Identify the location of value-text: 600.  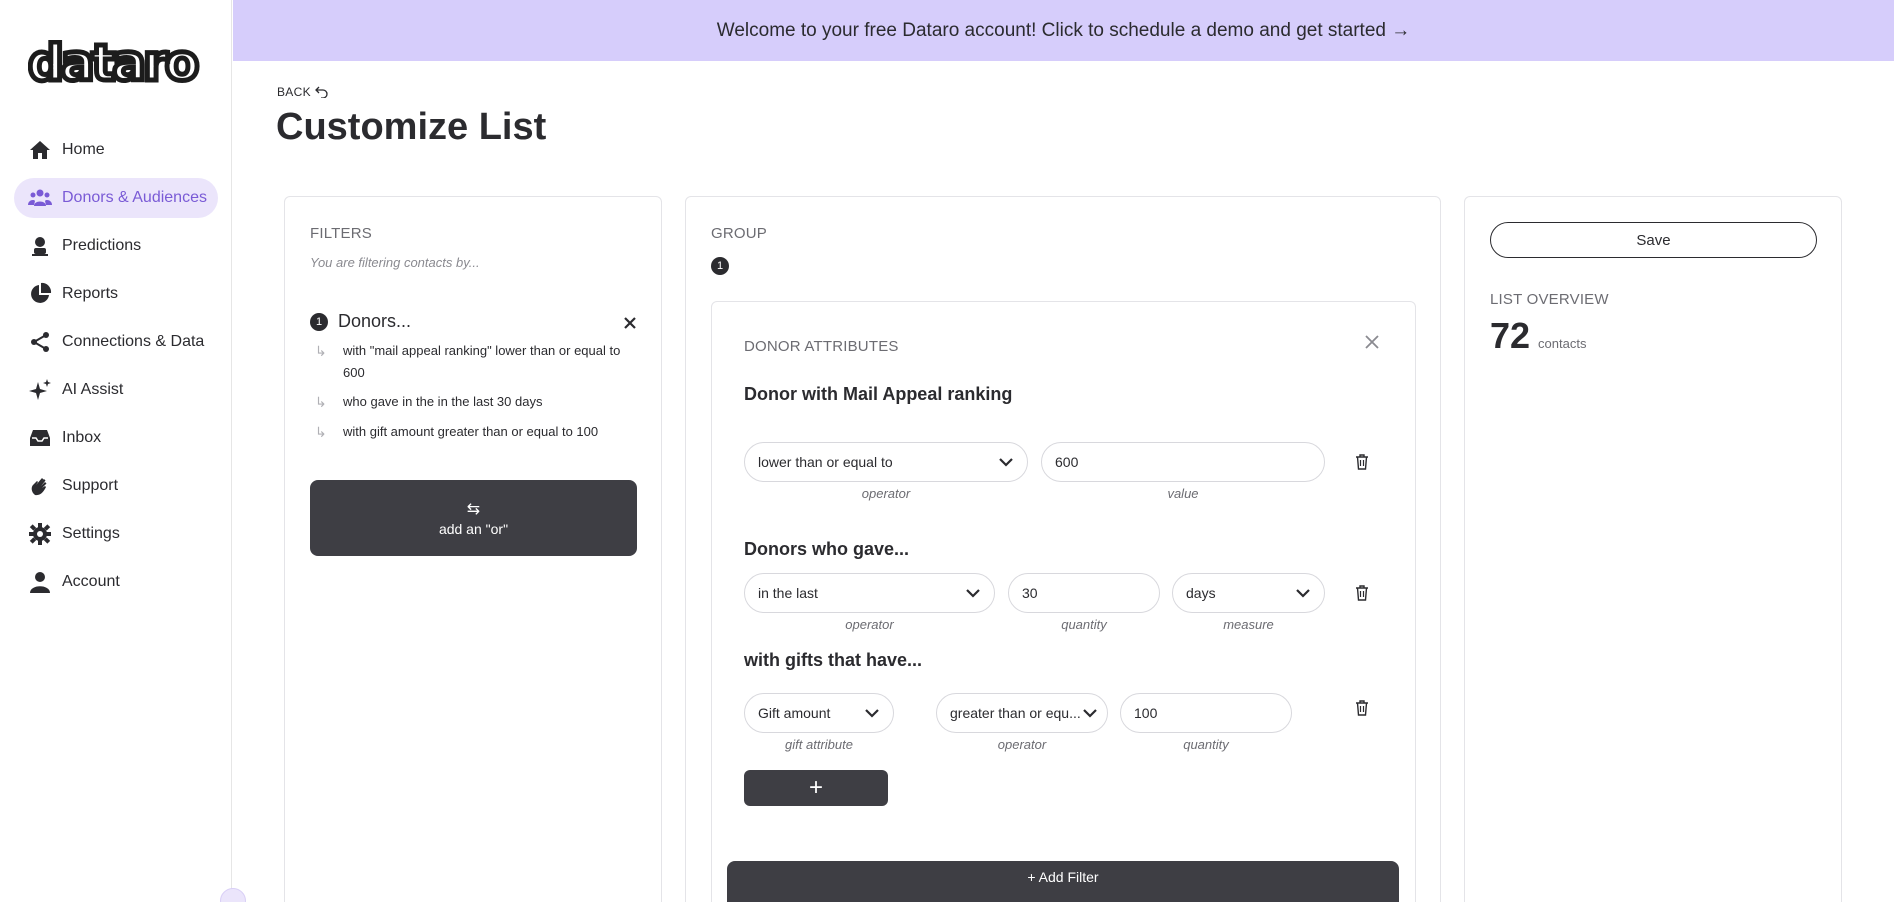
(1067, 462).